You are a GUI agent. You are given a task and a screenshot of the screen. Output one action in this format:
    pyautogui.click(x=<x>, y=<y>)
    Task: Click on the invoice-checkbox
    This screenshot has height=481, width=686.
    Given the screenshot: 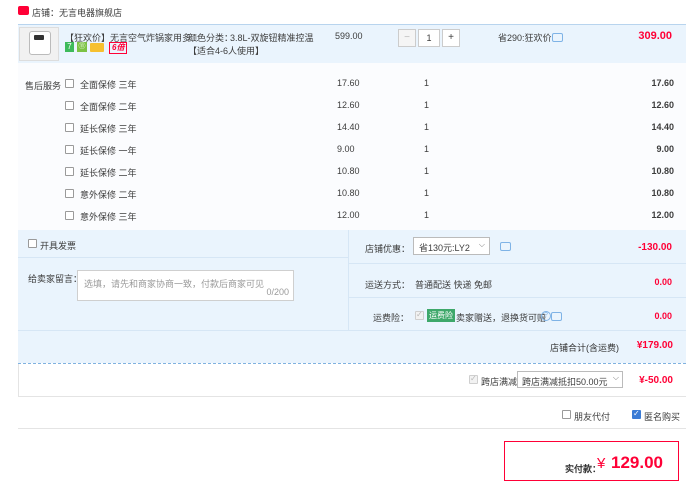 What is the action you would take?
    pyautogui.click(x=32, y=243)
    